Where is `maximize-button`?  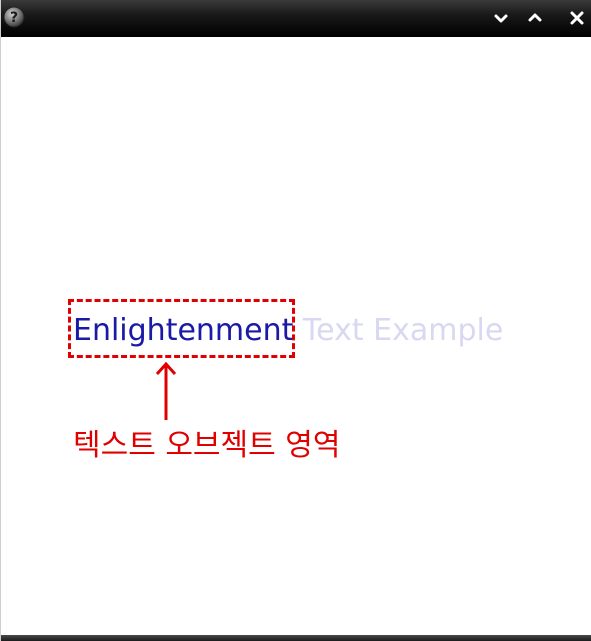
maximize-button is located at coordinates (535, 18).